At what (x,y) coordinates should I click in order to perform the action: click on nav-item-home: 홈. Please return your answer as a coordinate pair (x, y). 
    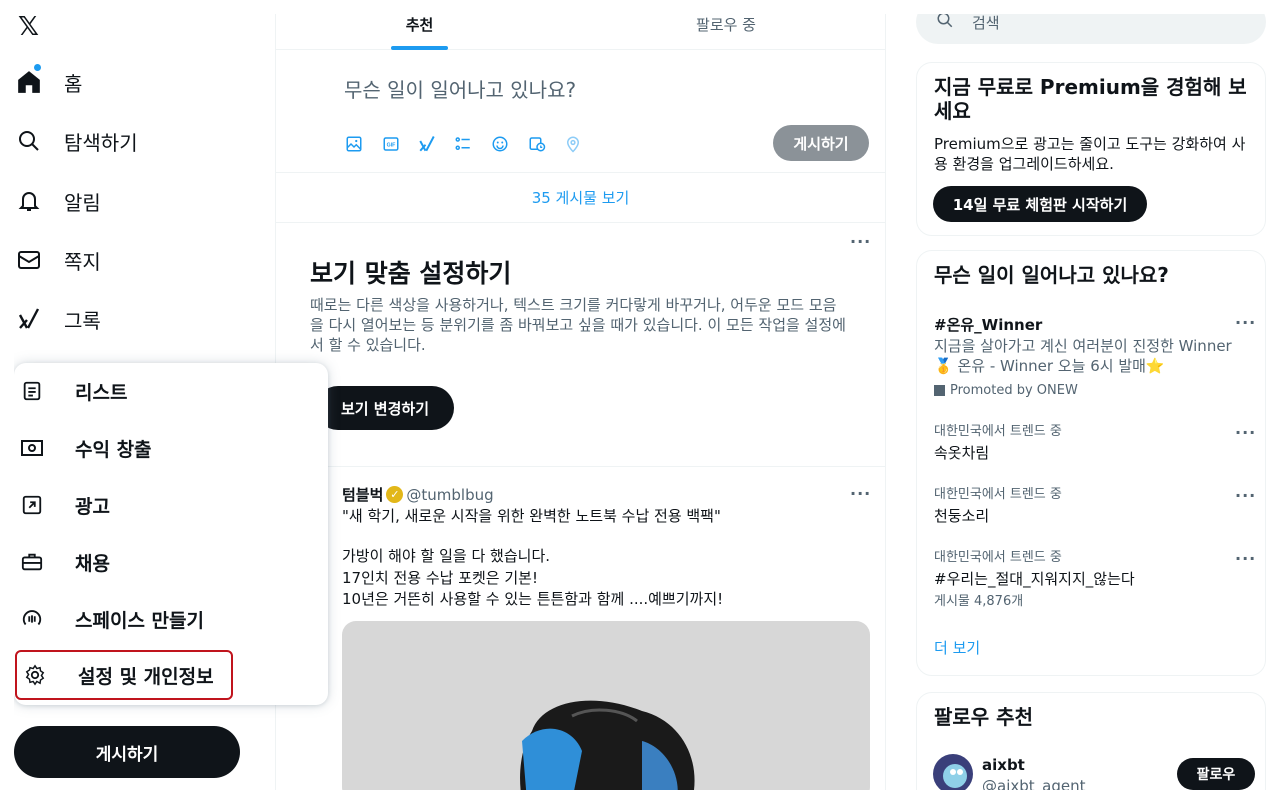
    Looking at the image, I should click on (49, 82).